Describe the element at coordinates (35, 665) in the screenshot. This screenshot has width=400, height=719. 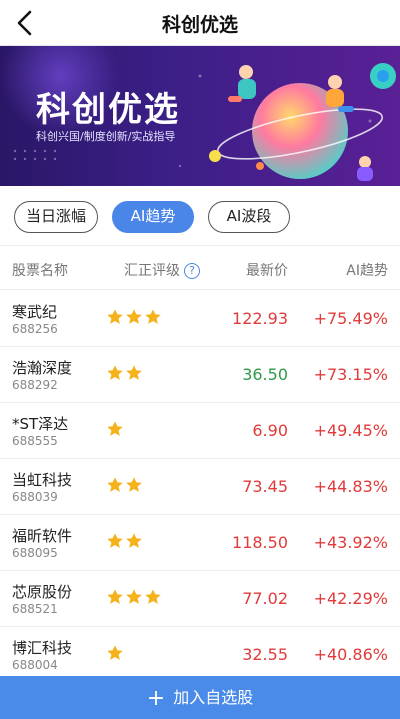
I see `stock-code: 688004` at that location.